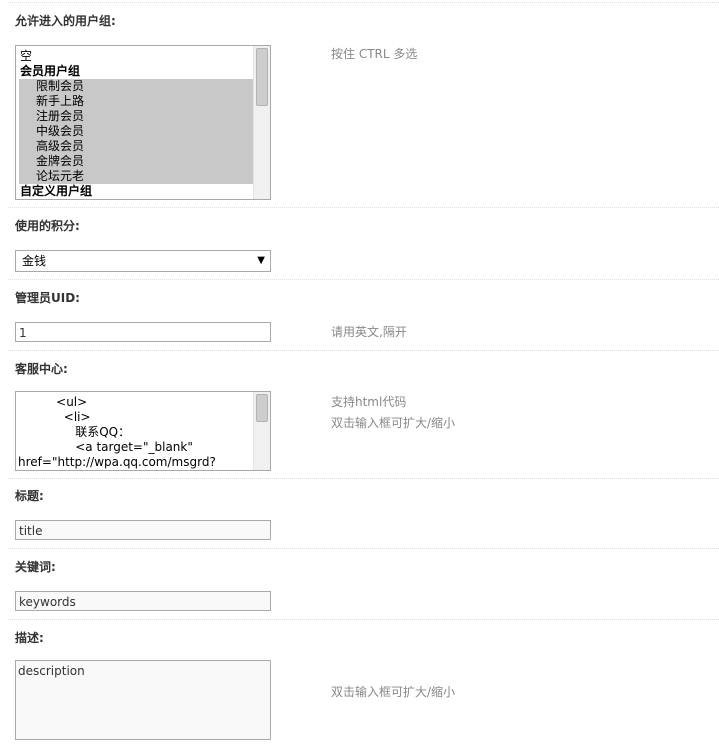  Describe the element at coordinates (47, 298) in the screenshot. I see `admin-uid-label: 管理员UID:` at that location.